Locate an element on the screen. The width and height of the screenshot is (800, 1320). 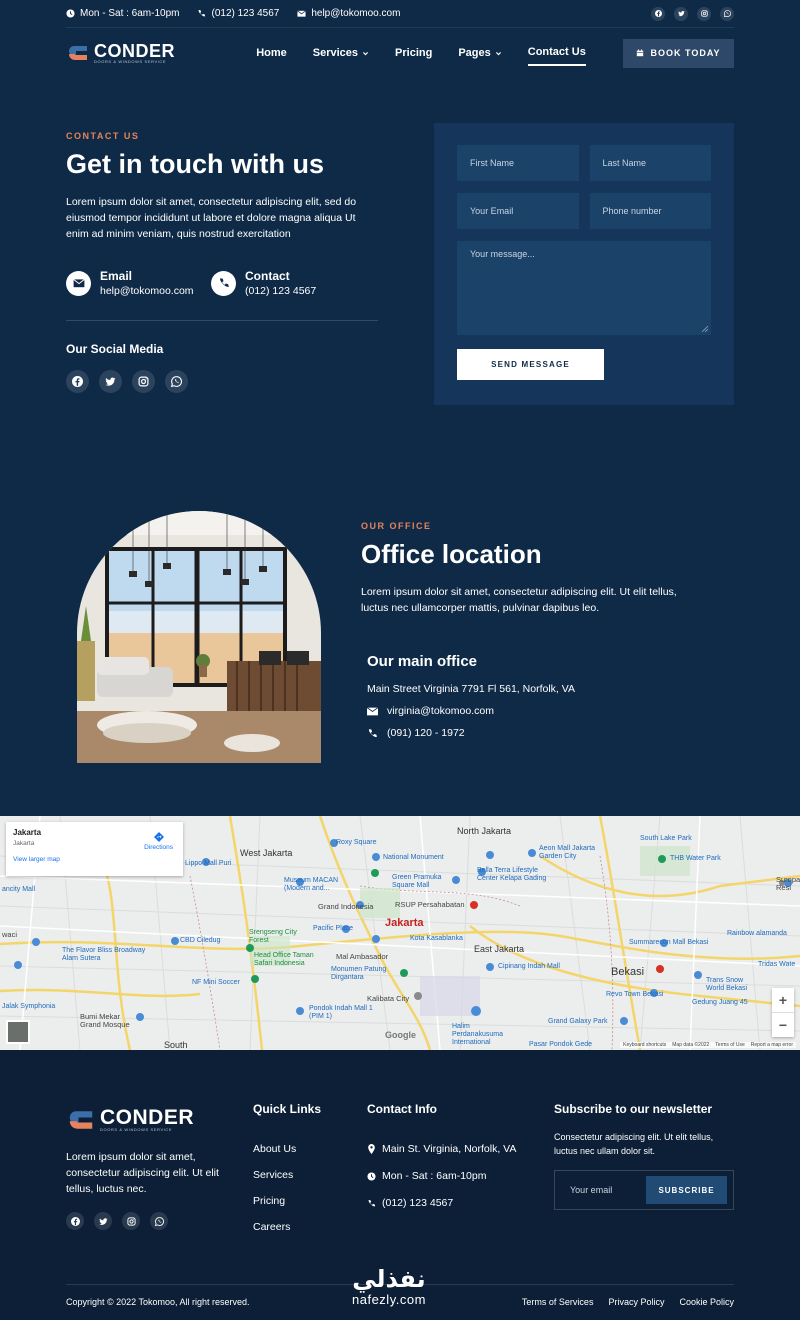
footer-link-services: Services is located at coordinates (287, 1175).